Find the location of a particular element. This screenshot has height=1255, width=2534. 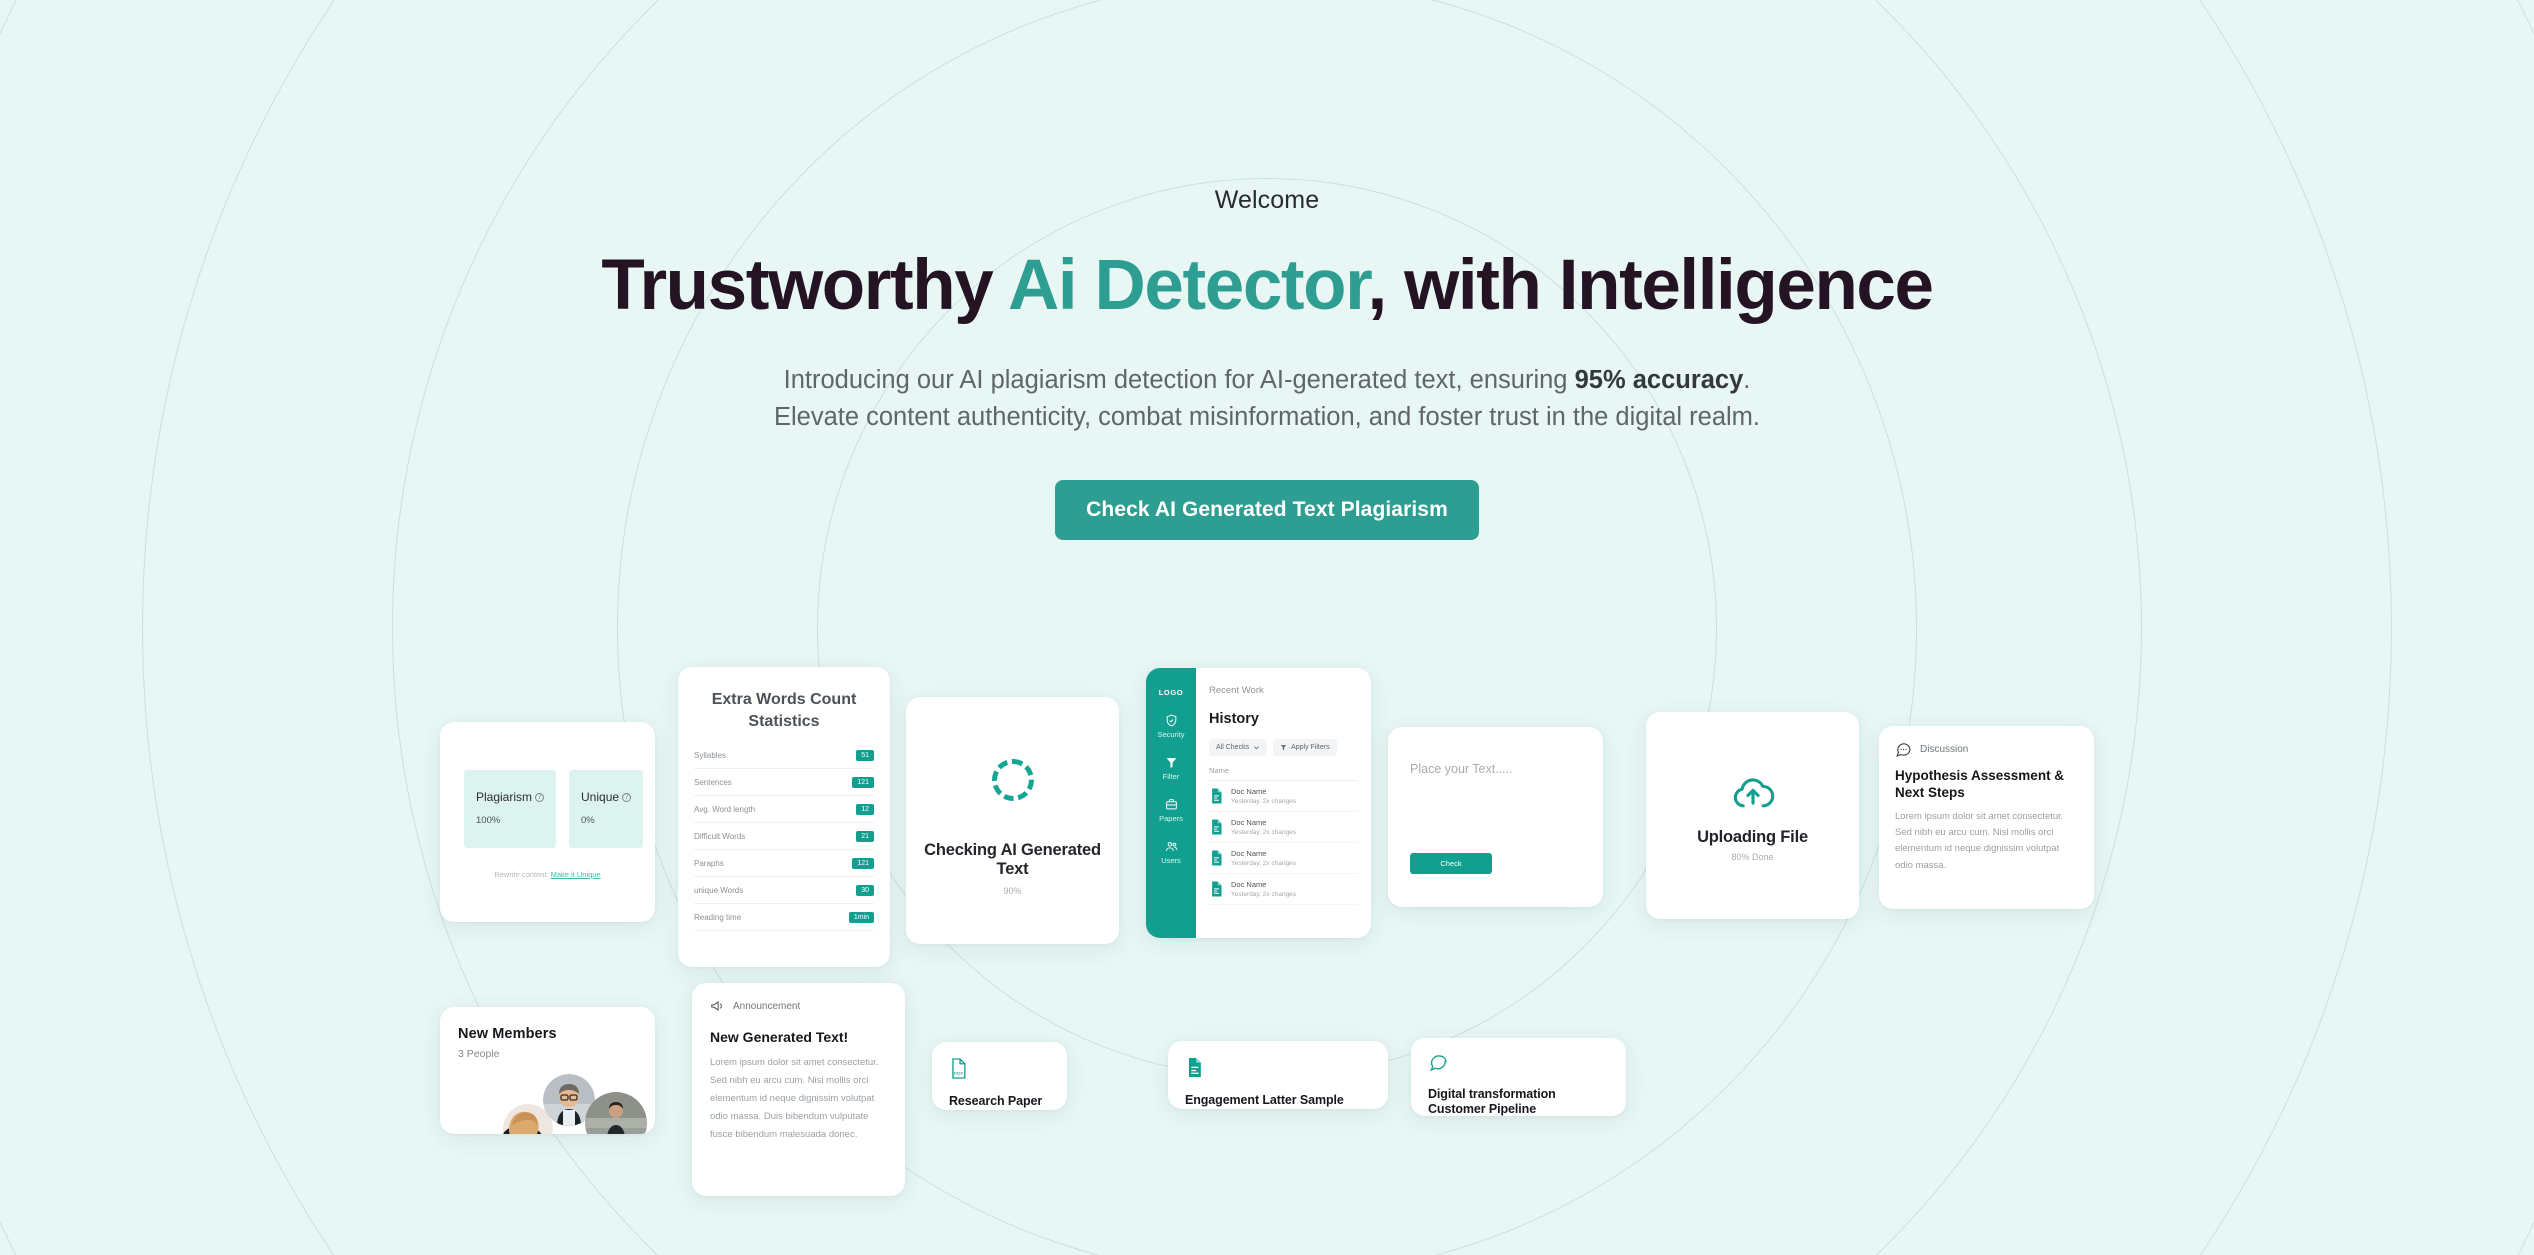

statistics-row: Reading time 1min is located at coordinates (784, 918).